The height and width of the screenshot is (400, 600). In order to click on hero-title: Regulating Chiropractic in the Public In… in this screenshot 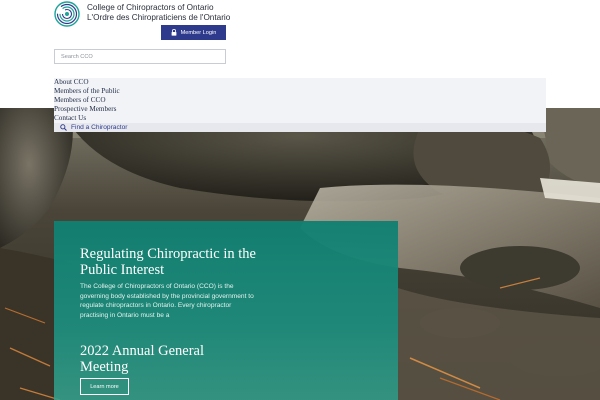, I will do `click(168, 262)`.